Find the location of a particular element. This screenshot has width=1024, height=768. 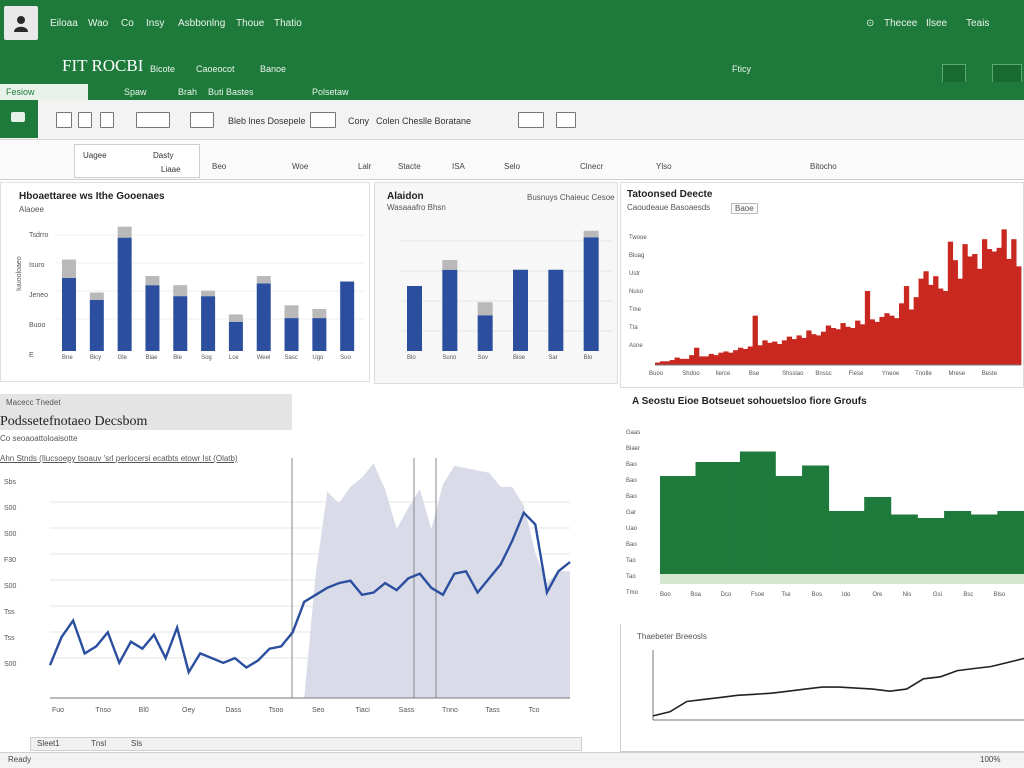

info-icon: ⊙ is located at coordinates (870, 23).